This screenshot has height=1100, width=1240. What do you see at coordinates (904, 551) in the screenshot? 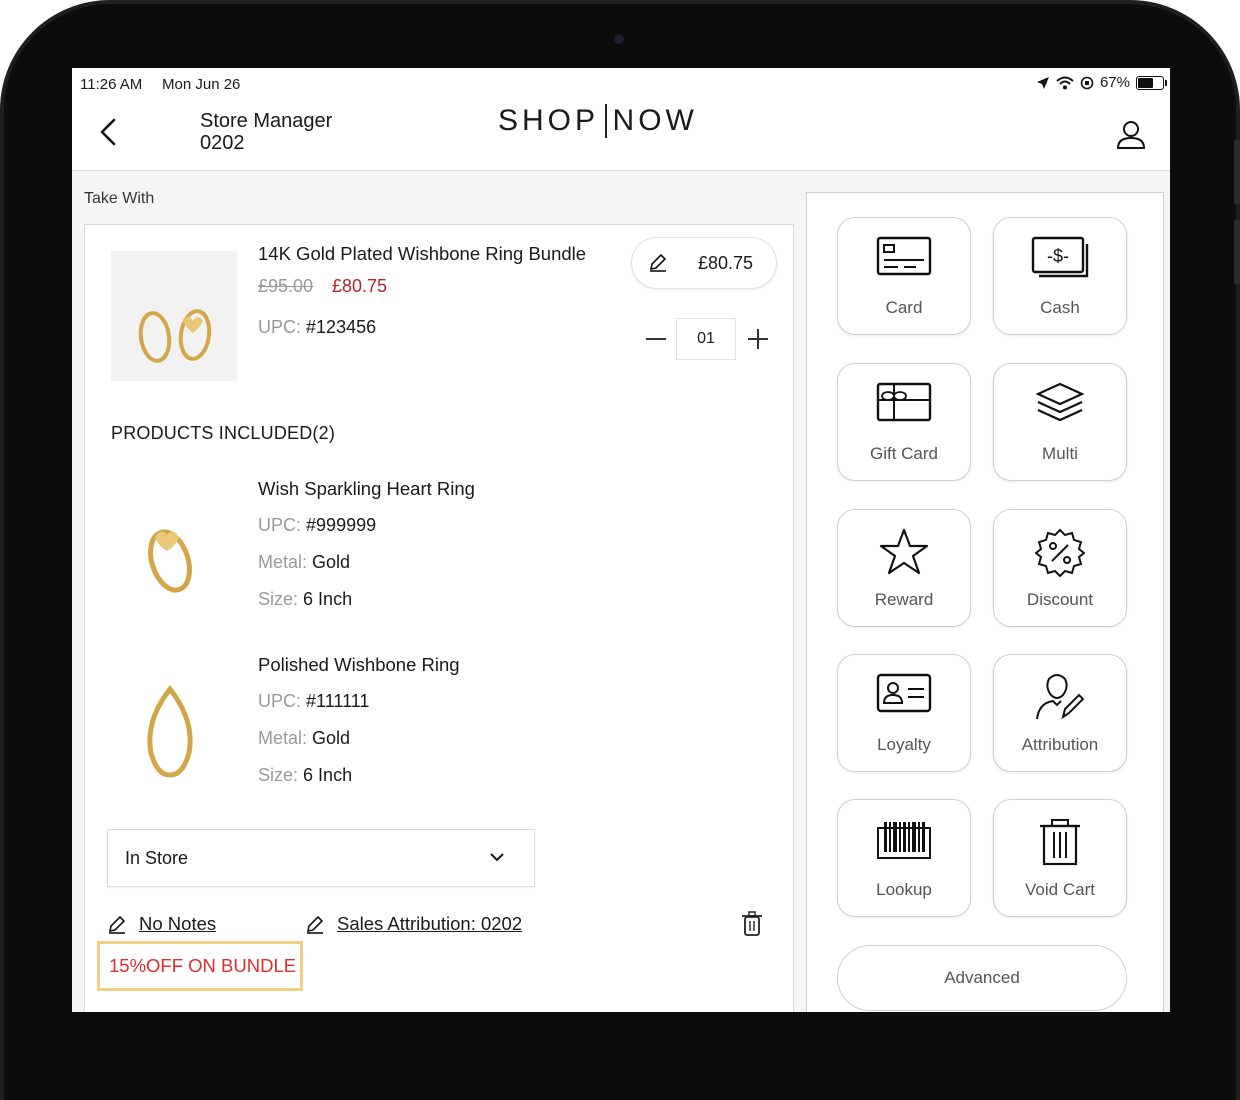
I see `star-icon` at bounding box center [904, 551].